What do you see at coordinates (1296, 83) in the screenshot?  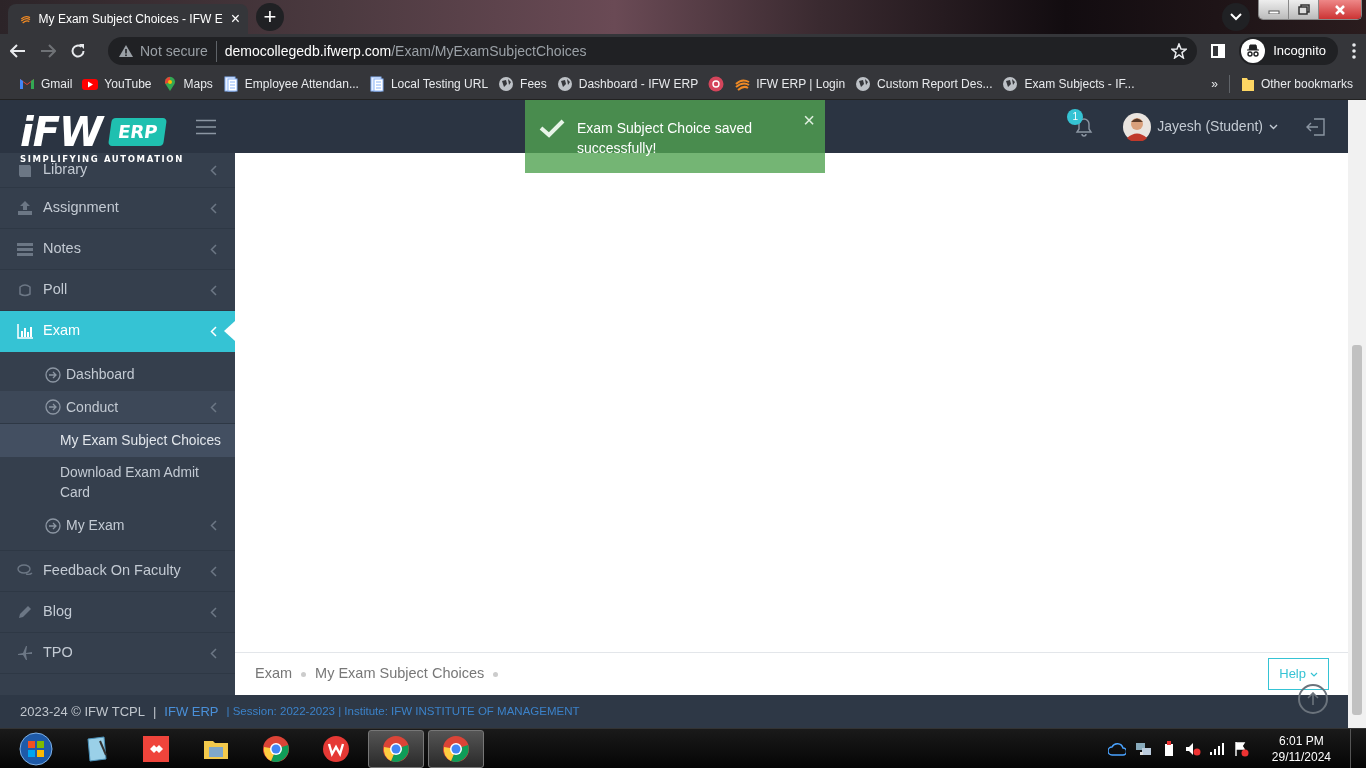 I see `bookmark-folder: Other bookmarks` at bounding box center [1296, 83].